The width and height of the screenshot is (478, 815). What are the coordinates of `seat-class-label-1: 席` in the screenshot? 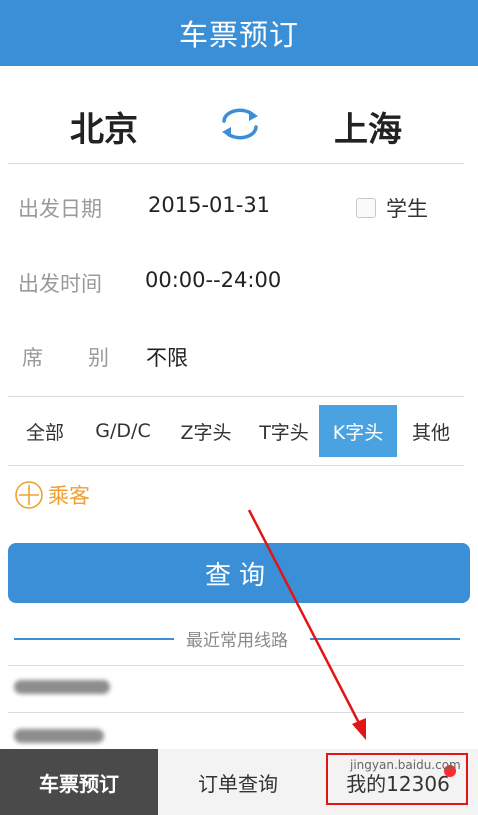 It's located at (32, 358).